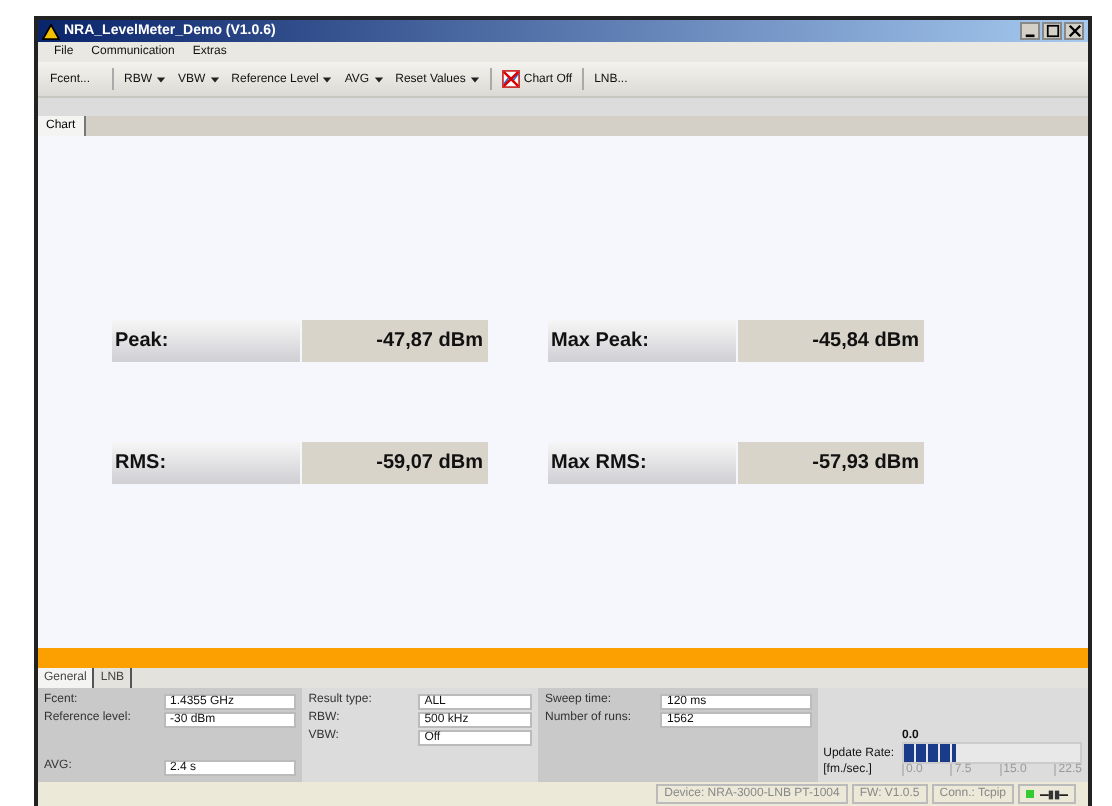 This screenshot has height=806, width=1112. I want to click on maximize-icon, so click(1052, 31).